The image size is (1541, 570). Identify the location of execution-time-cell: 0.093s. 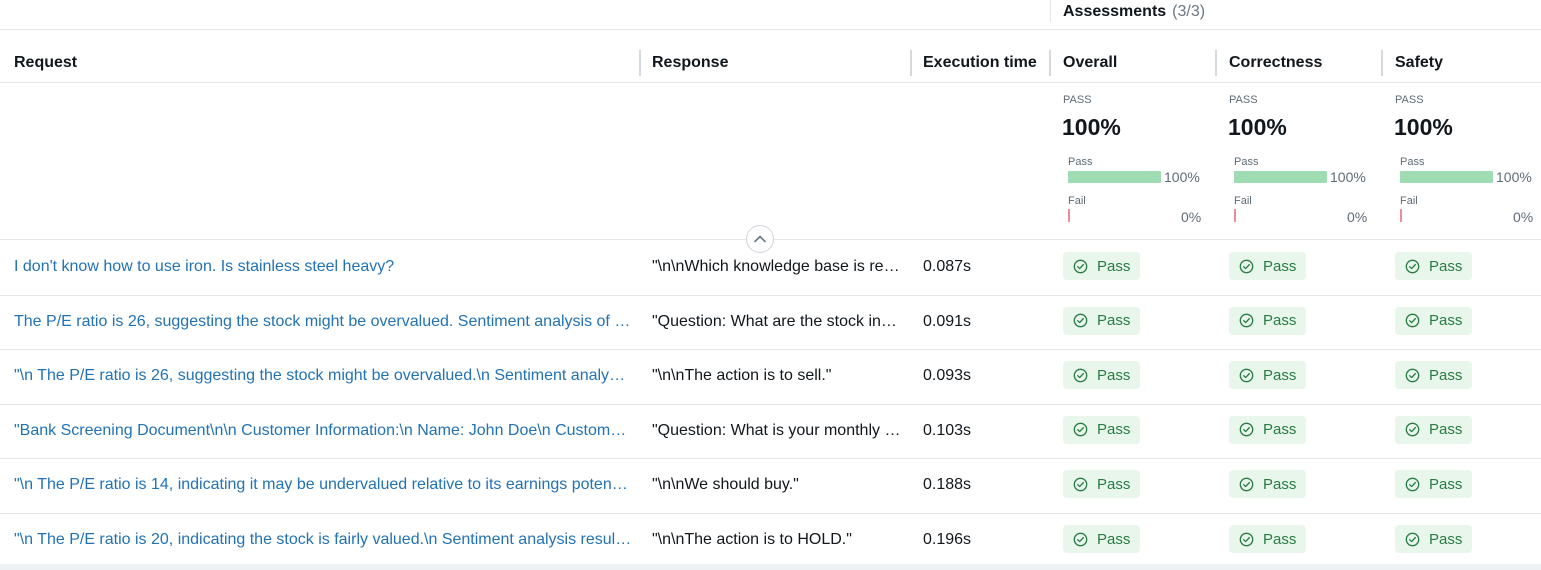
(947, 376).